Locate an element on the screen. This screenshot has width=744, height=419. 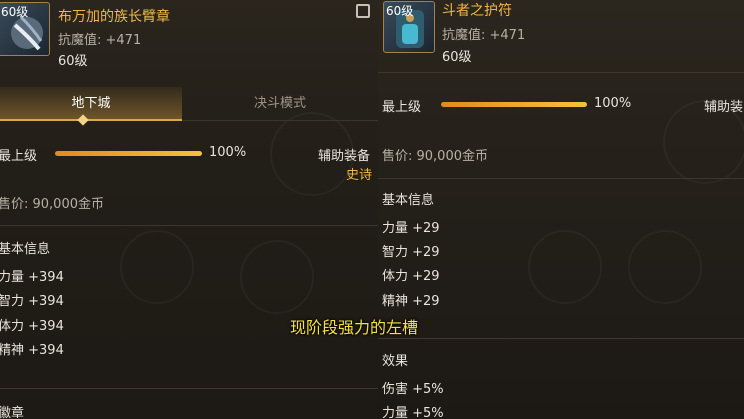
emblem-title: 徽章 is located at coordinates (12, 412).